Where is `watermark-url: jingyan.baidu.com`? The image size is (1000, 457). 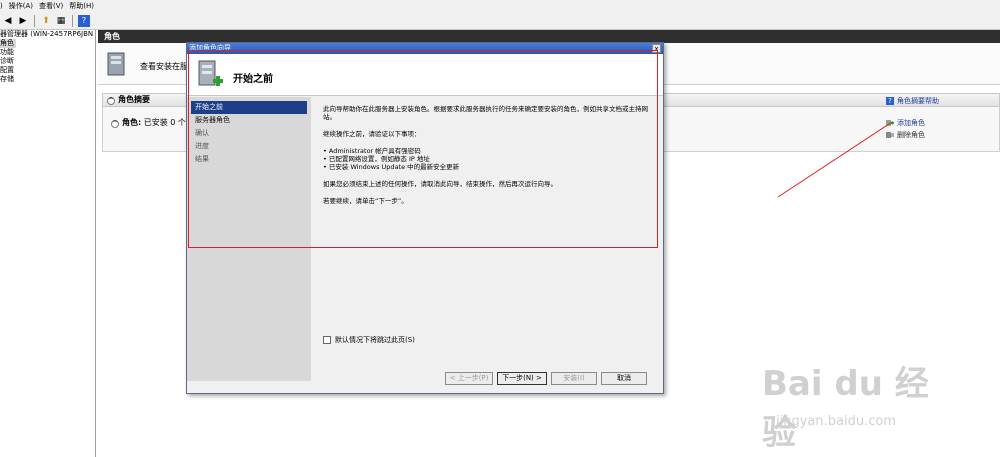 watermark-url: jingyan.baidu.com is located at coordinates (836, 421).